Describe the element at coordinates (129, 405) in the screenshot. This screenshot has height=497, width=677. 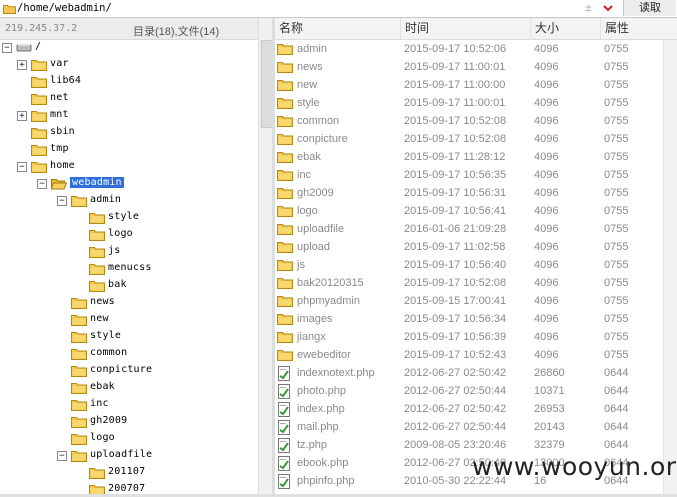
I see `tree-node: inc` at that location.